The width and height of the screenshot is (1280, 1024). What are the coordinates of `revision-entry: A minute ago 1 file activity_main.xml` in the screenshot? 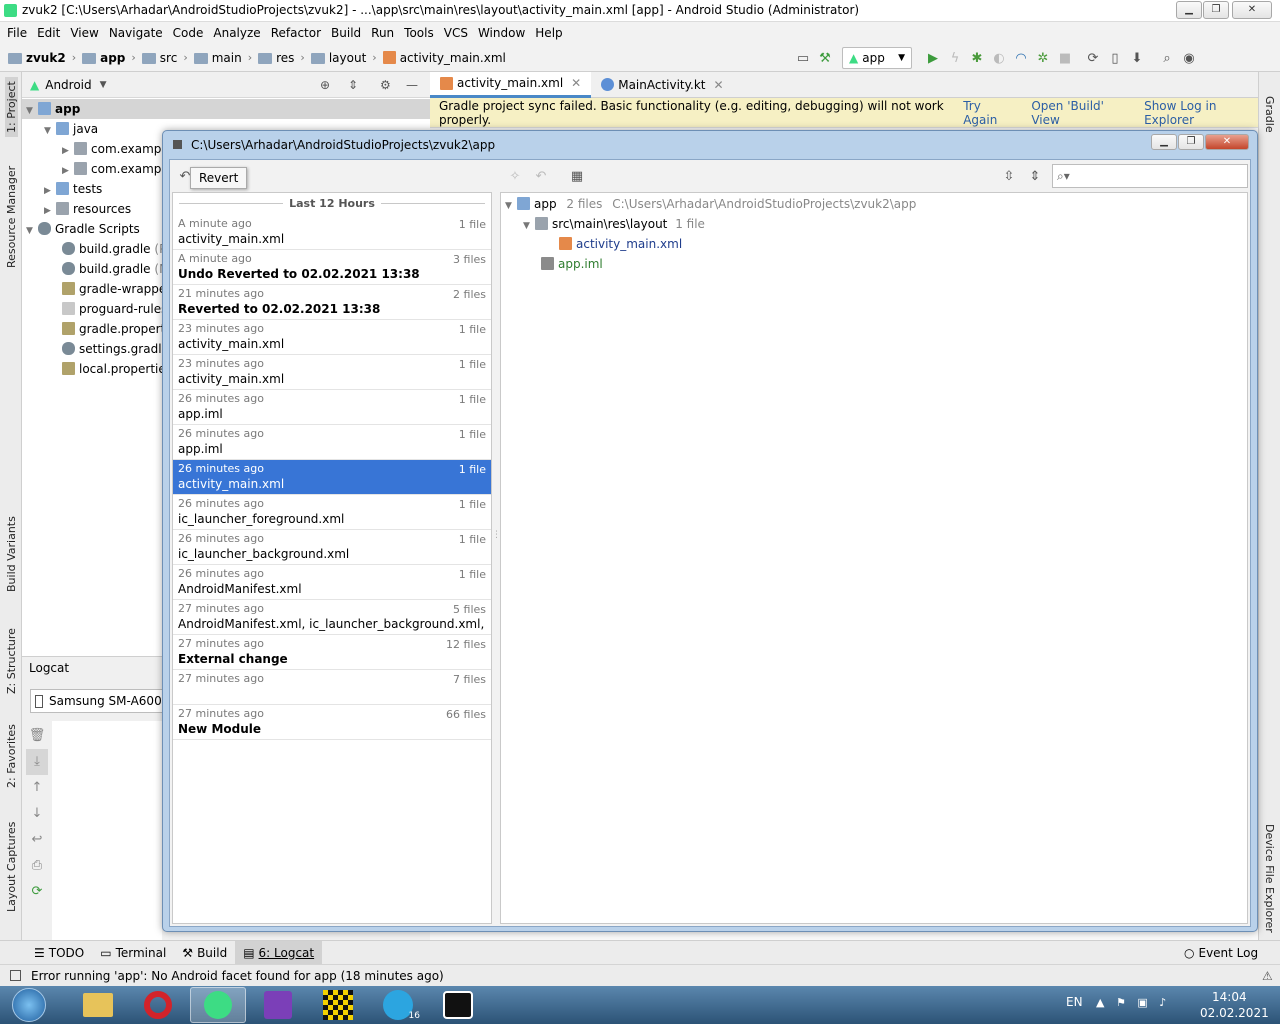 It's located at (332, 232).